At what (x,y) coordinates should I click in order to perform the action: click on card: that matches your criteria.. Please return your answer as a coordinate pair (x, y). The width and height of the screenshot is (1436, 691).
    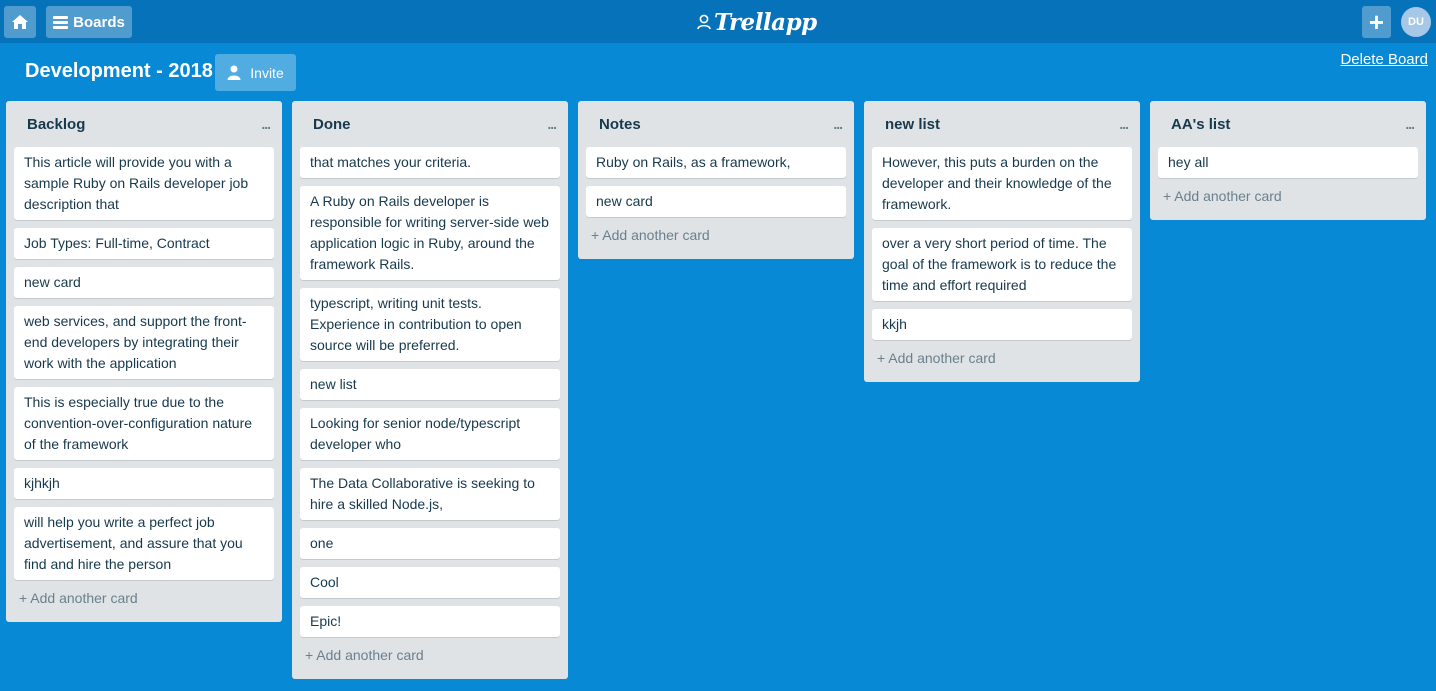
    Looking at the image, I should click on (430, 162).